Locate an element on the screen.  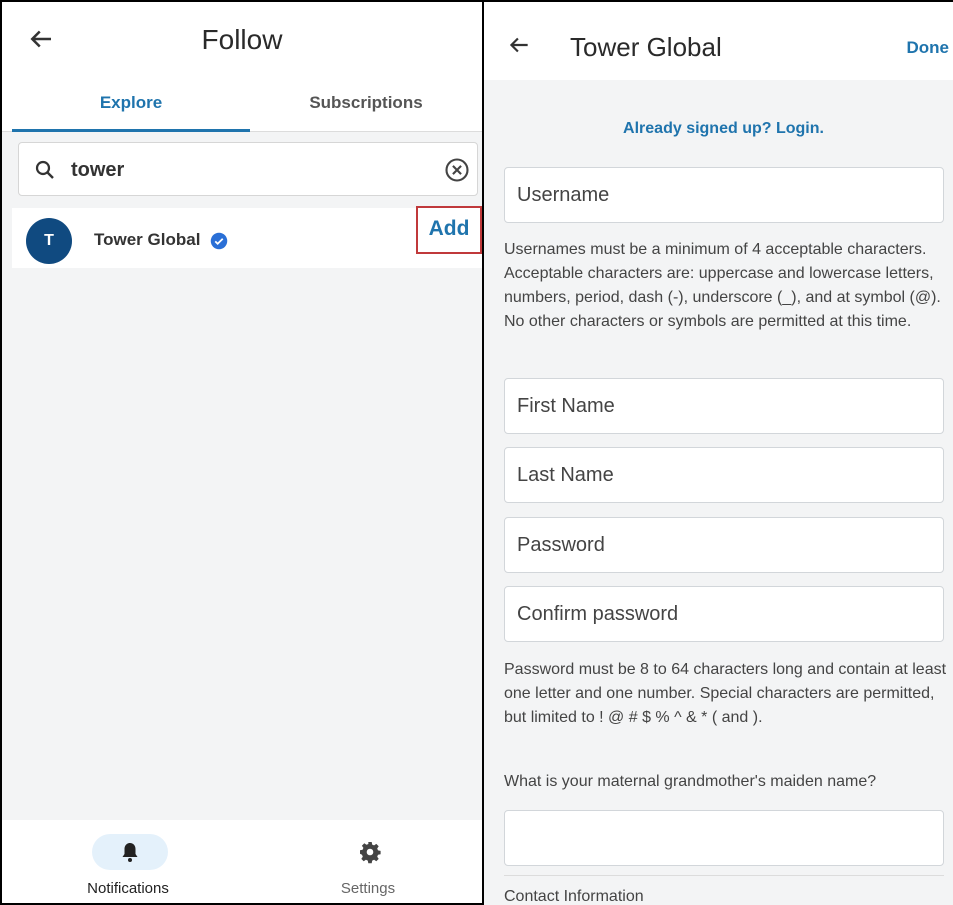
security-answer-field is located at coordinates (724, 838).